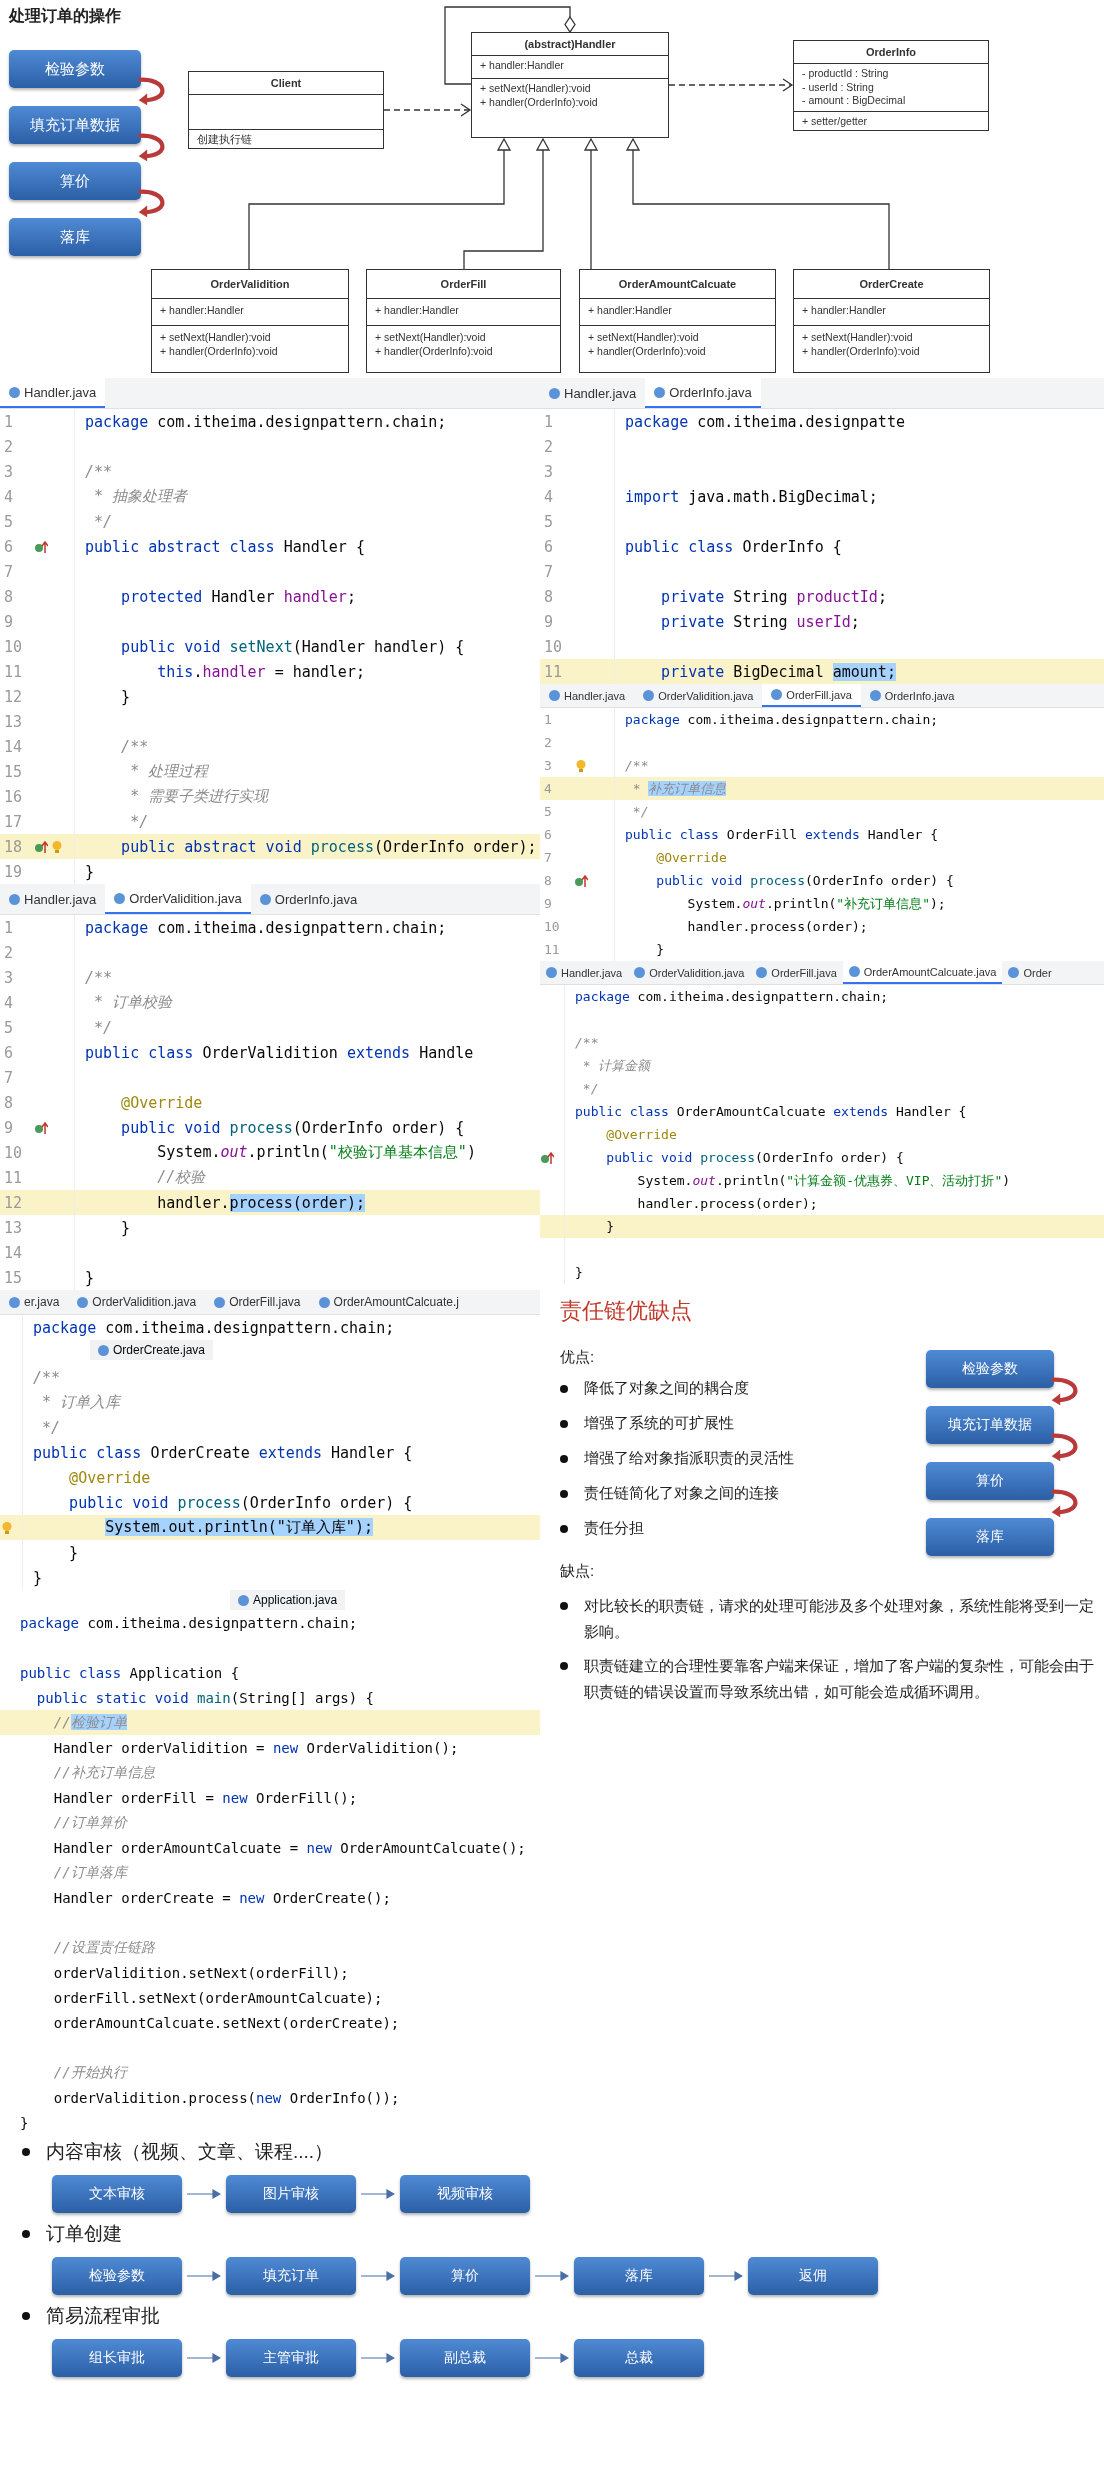 This screenshot has width=1104, height=2480. Describe the element at coordinates (578, 1357) in the screenshot. I see `pros-label: 优点:` at that location.